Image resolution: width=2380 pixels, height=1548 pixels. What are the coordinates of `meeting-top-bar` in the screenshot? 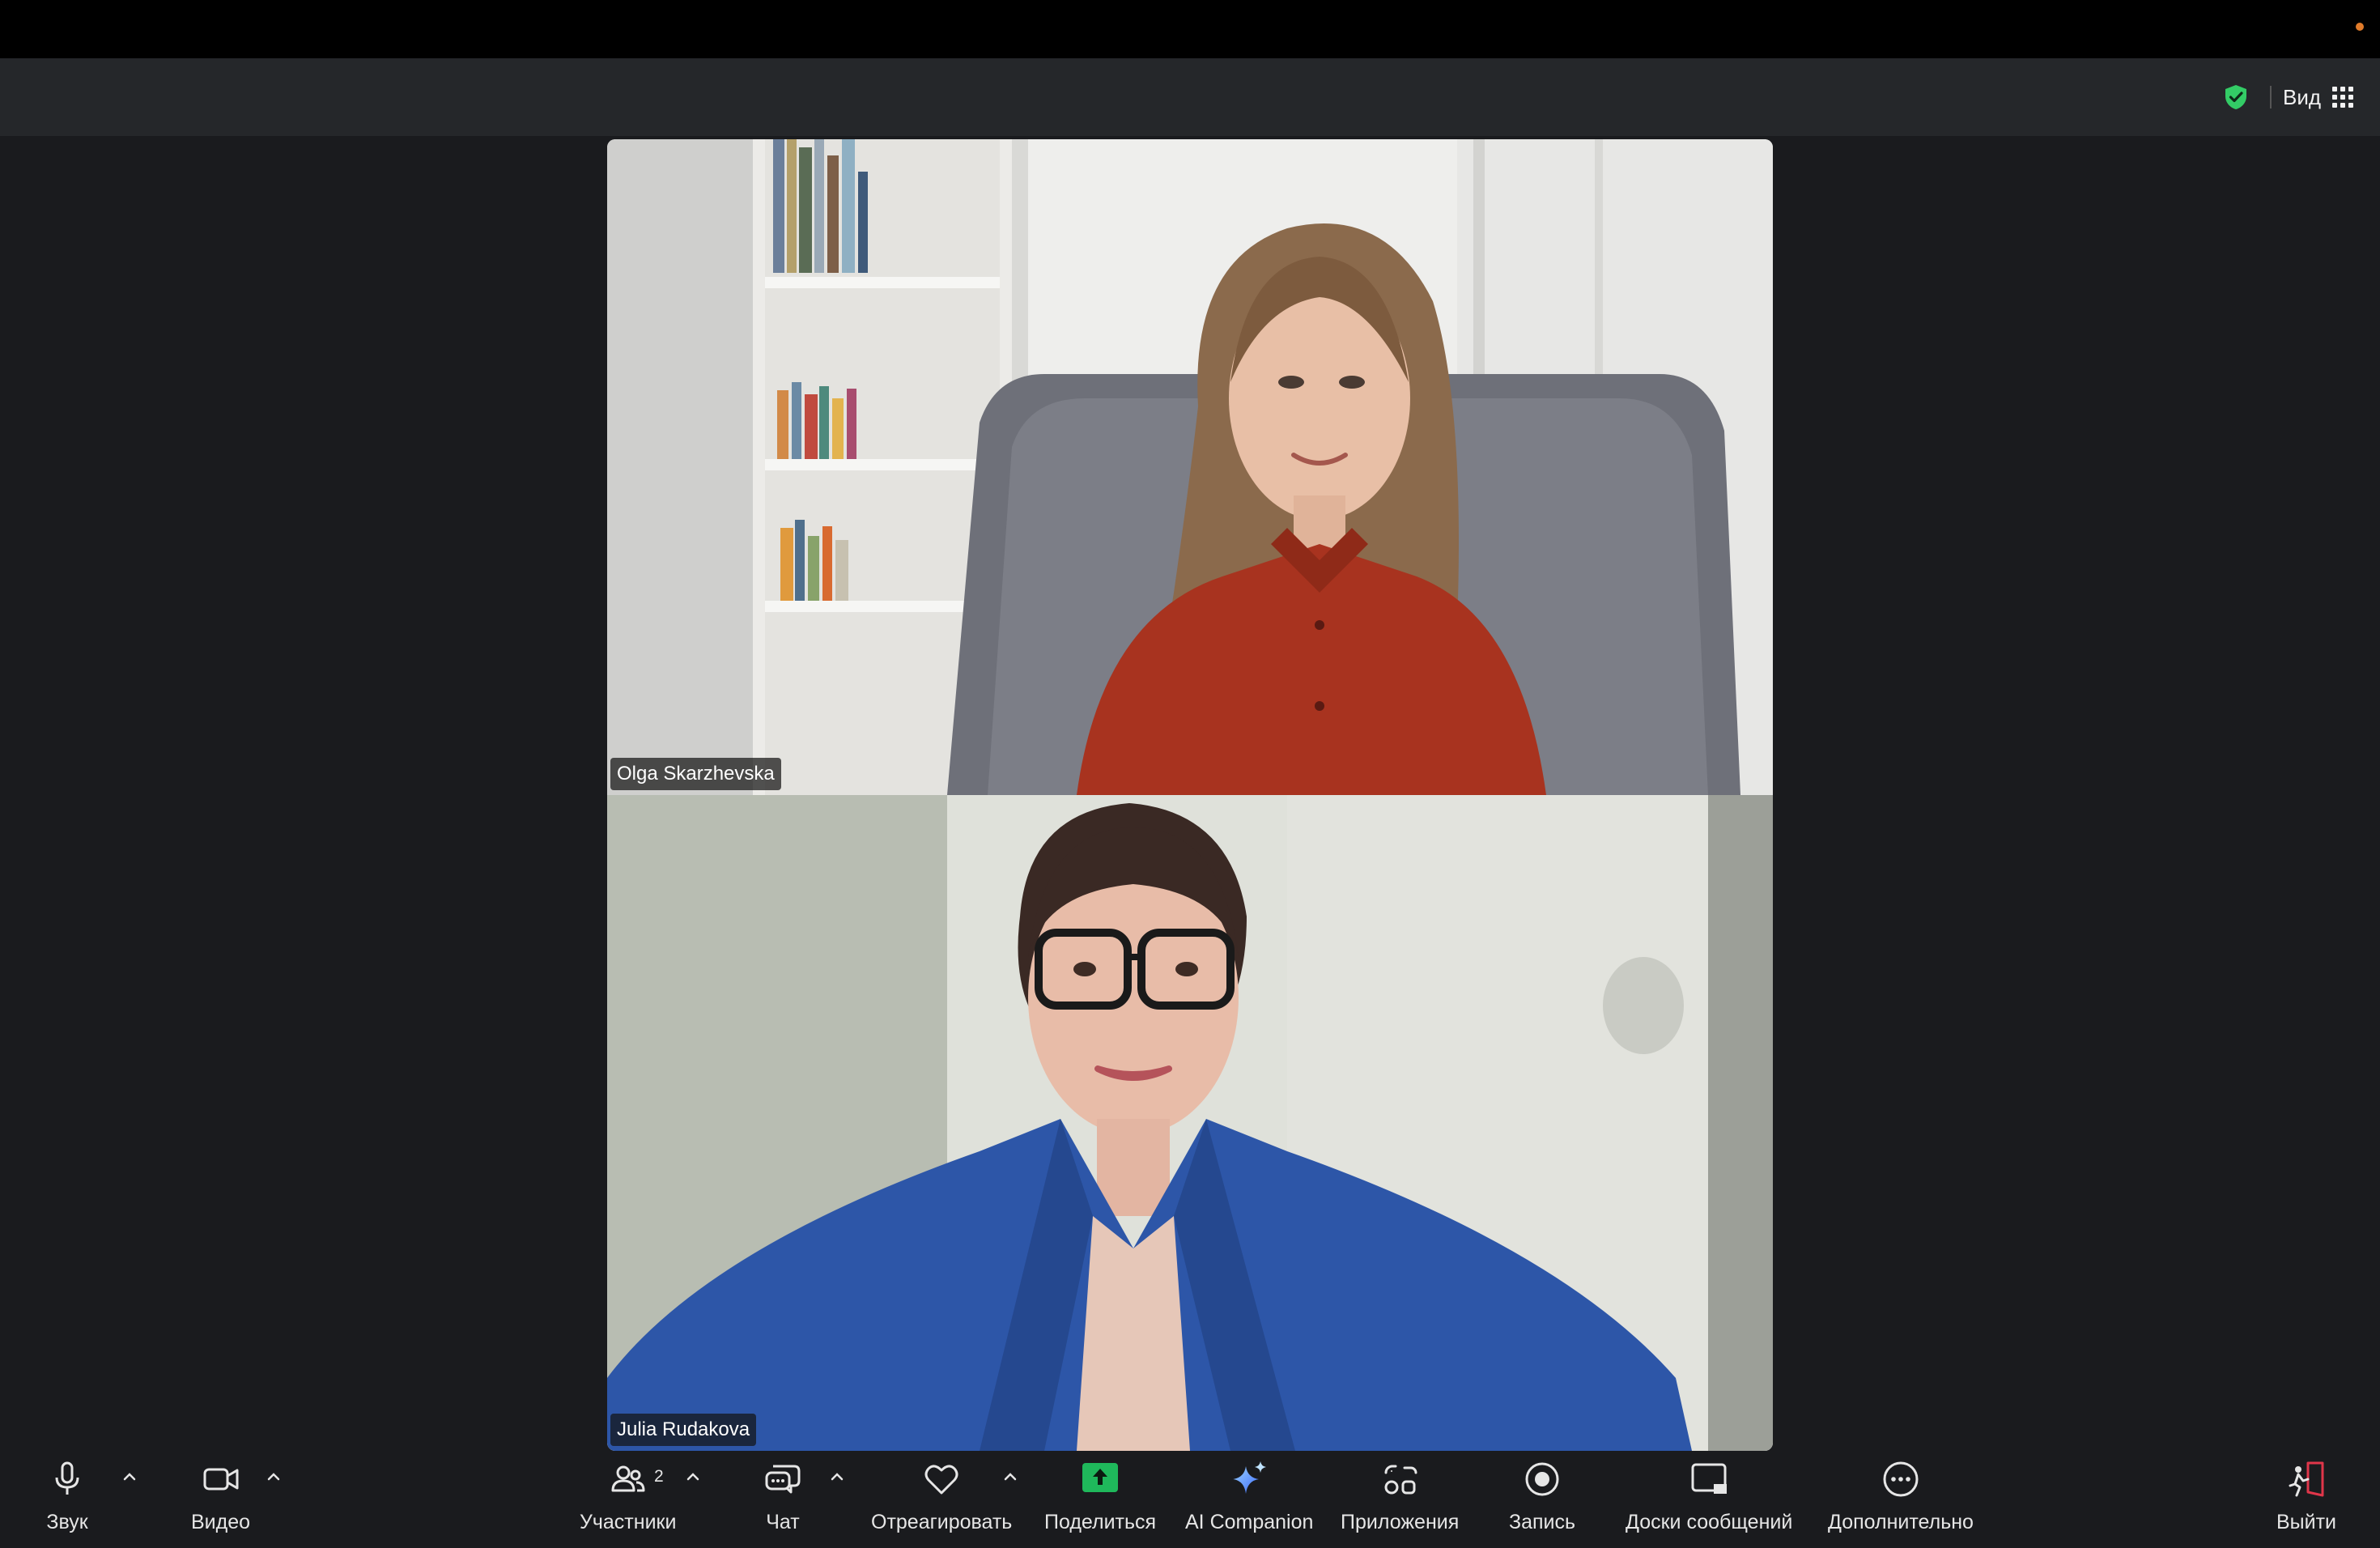 It's located at (1190, 97).